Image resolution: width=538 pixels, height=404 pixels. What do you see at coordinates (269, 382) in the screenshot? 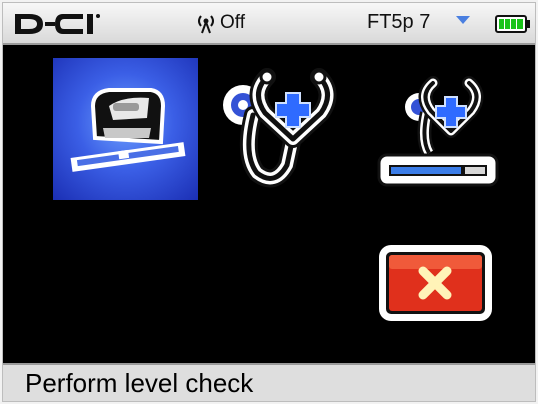
I see `hint-bar: Perform level check` at bounding box center [269, 382].